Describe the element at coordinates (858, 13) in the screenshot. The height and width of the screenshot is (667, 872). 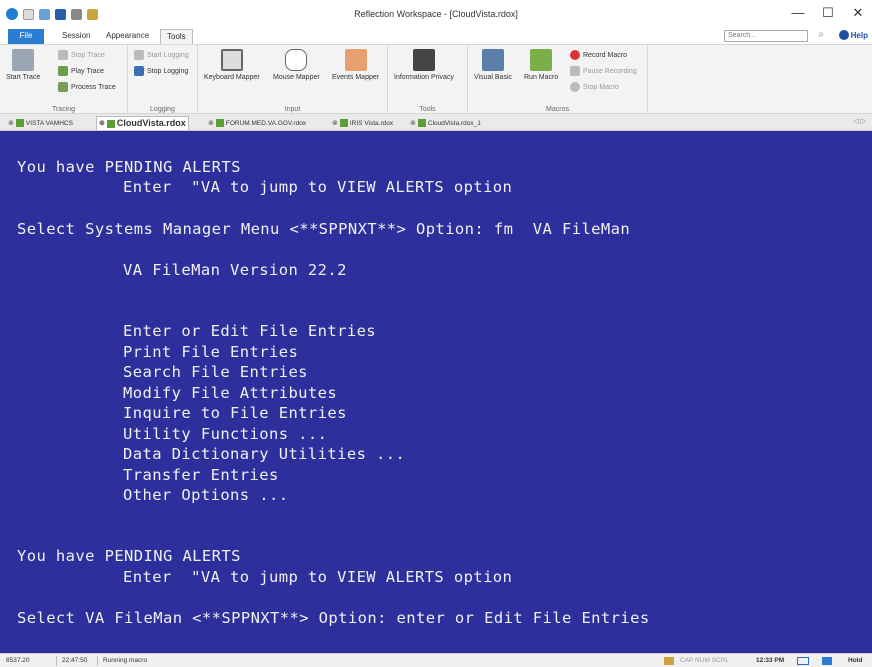
I see `close-button: ✕` at that location.